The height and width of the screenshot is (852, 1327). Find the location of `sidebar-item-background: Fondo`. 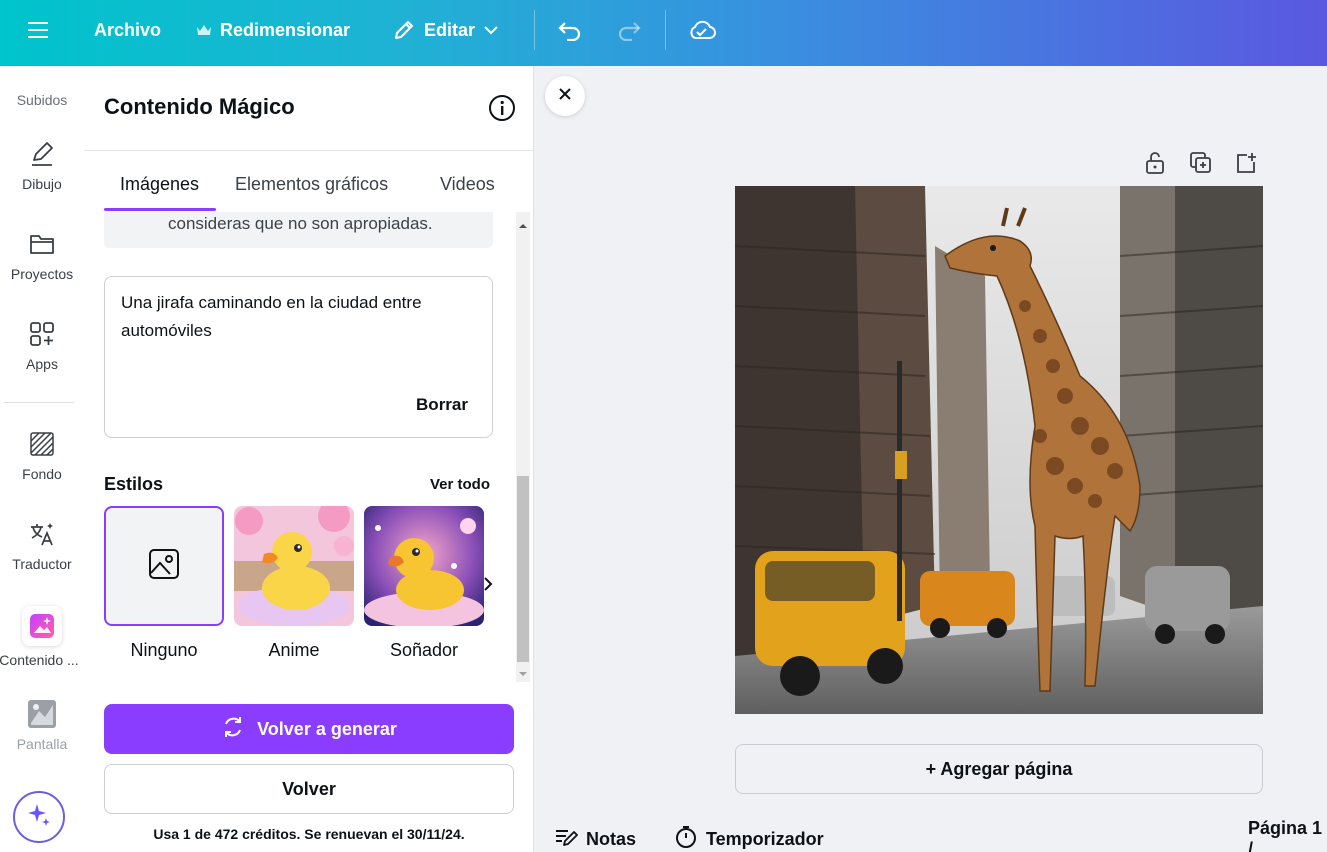

sidebar-item-background: Fondo is located at coordinates (42, 455).